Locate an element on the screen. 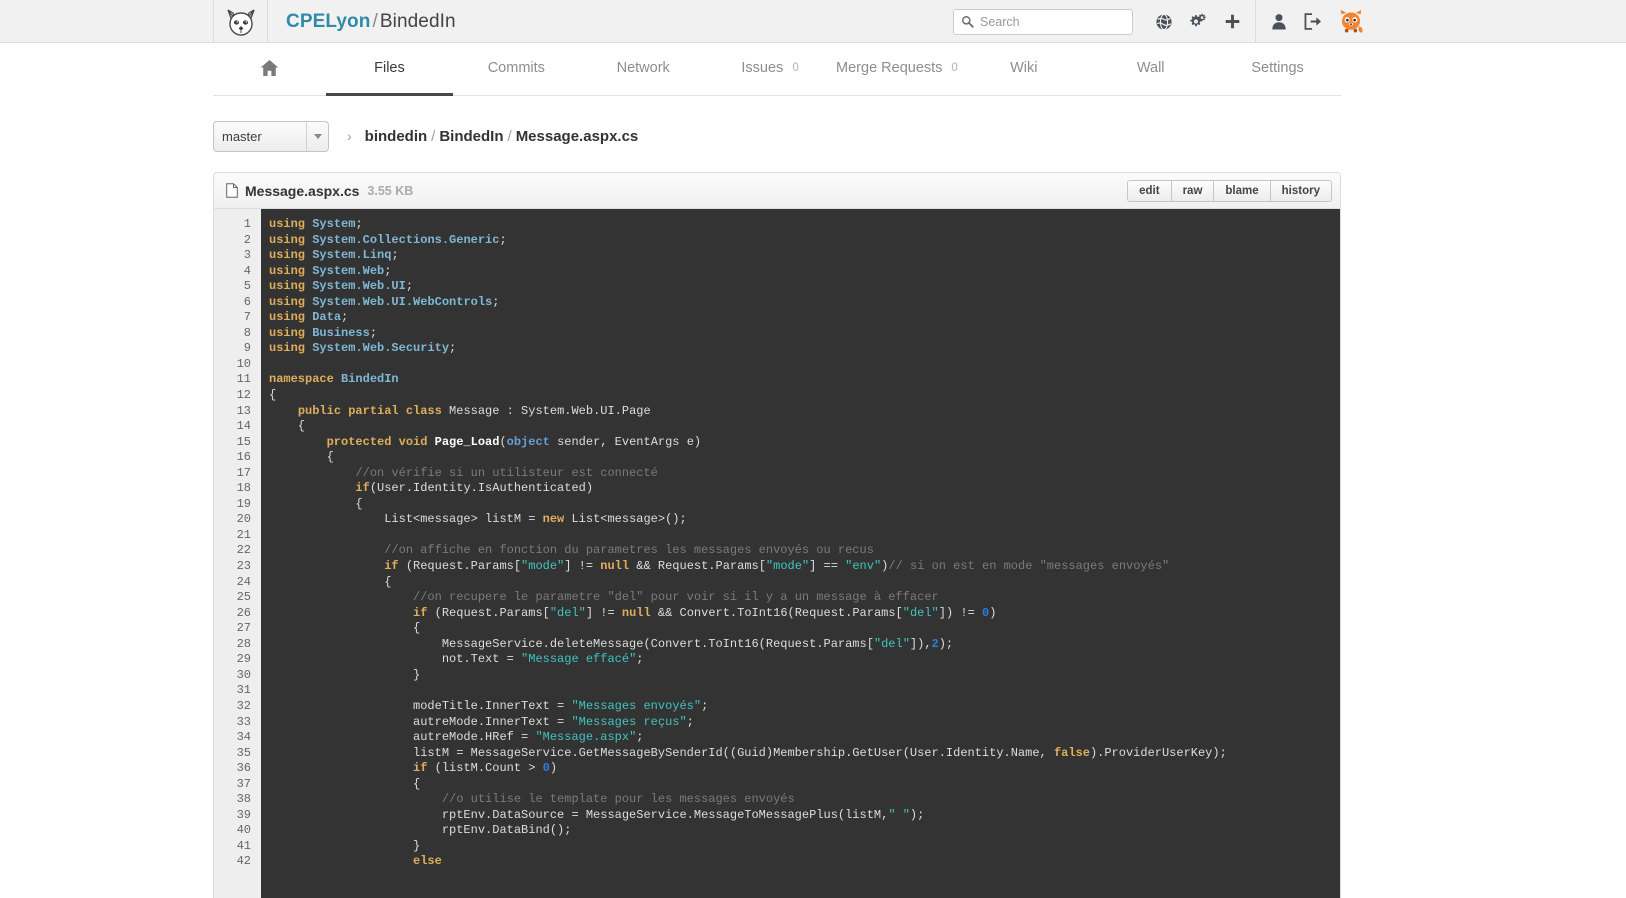  tab-merge-requests-count: 0 is located at coordinates (954, 68).